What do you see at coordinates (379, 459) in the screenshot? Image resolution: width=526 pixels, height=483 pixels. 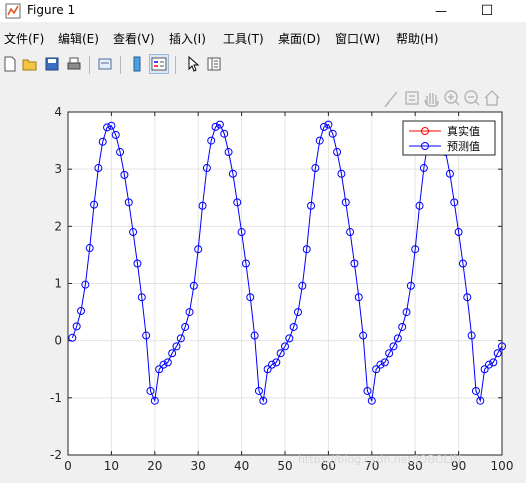 I see `watermark-text: https://blog.csdn.net/JOBOLIN` at bounding box center [379, 459].